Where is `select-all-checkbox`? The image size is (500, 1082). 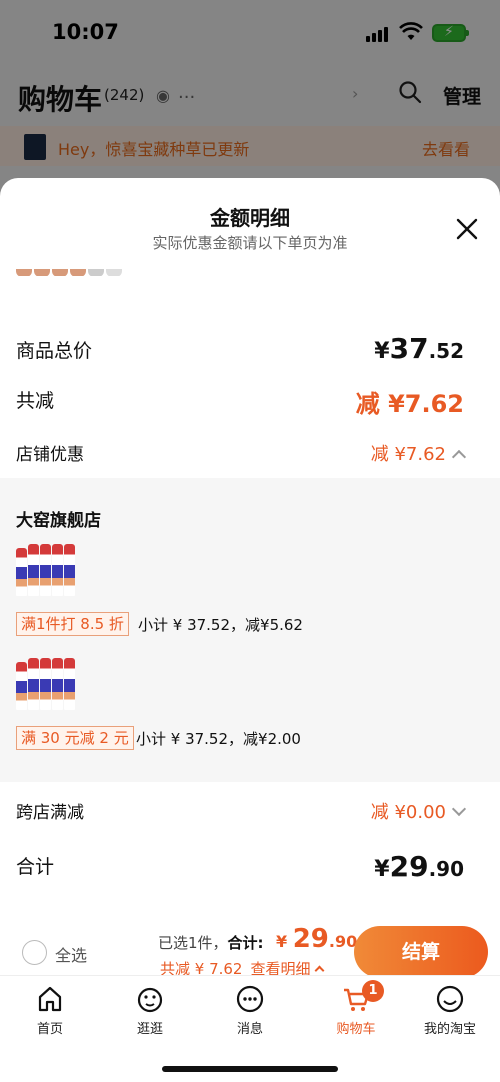 select-all-checkbox is located at coordinates (34, 952).